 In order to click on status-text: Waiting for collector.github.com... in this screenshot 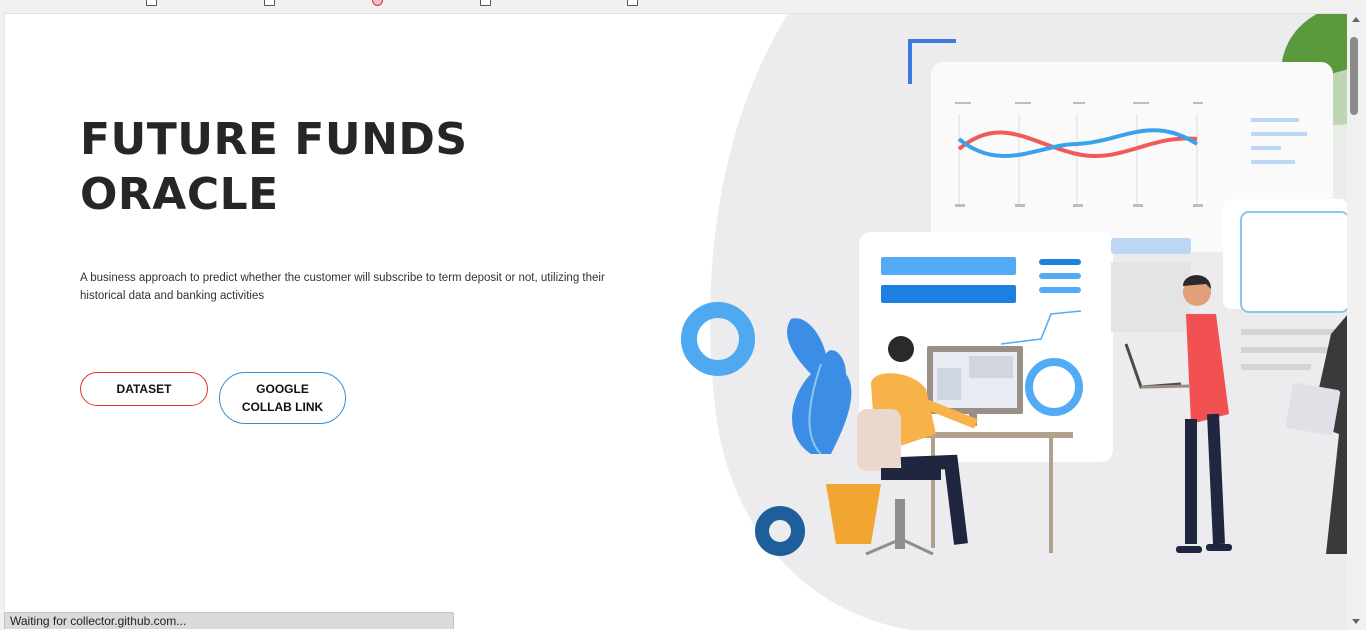, I will do `click(98, 621)`.